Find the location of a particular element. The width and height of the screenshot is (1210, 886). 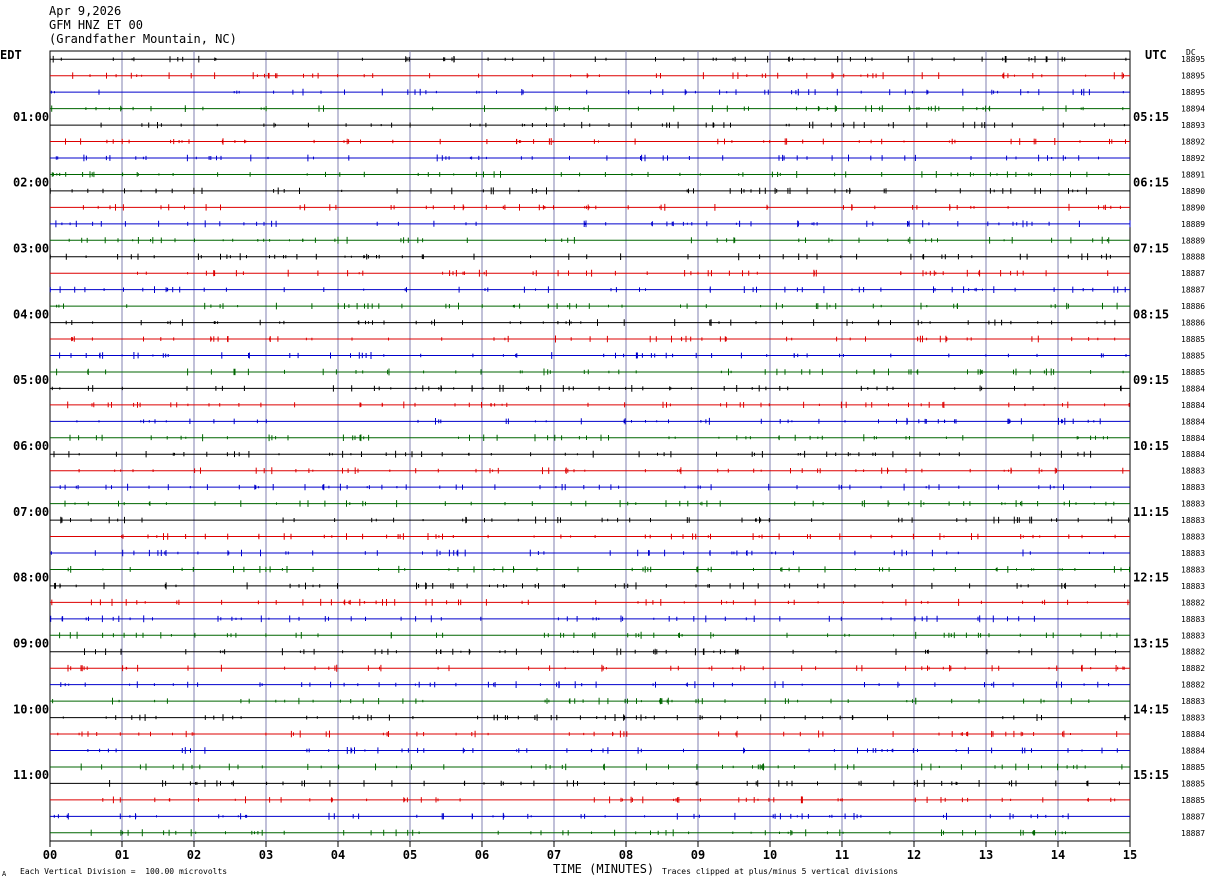

x-tick-label: 02 is located at coordinates (194, 855).